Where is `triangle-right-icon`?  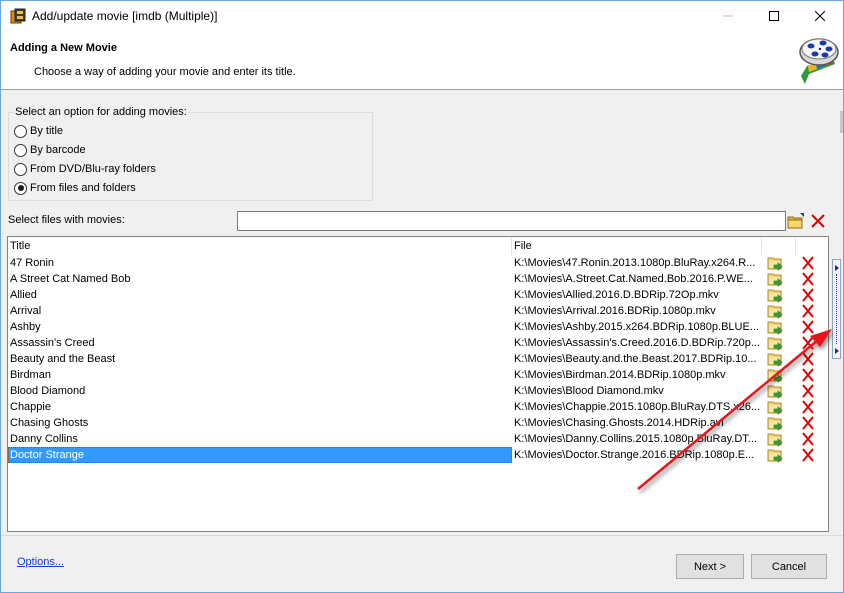 triangle-right-icon is located at coordinates (837, 351).